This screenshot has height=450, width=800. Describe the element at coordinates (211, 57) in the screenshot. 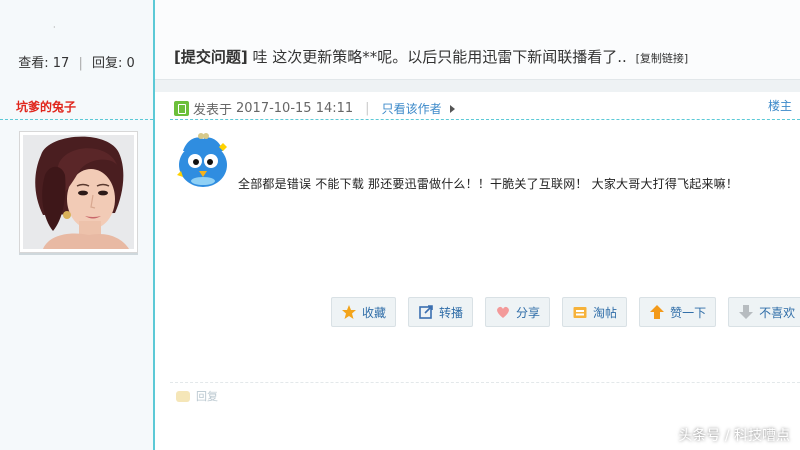

I see `thread-category-link: [提交问题]` at that location.